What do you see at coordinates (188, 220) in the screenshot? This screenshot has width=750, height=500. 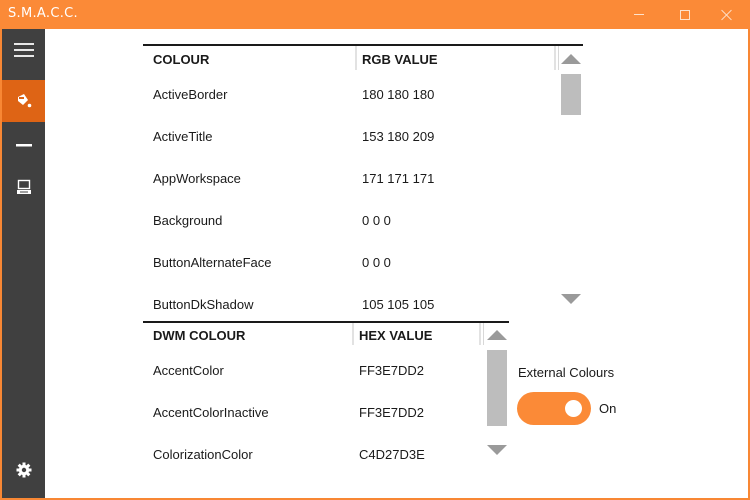 I see `colour-name: Background` at bounding box center [188, 220].